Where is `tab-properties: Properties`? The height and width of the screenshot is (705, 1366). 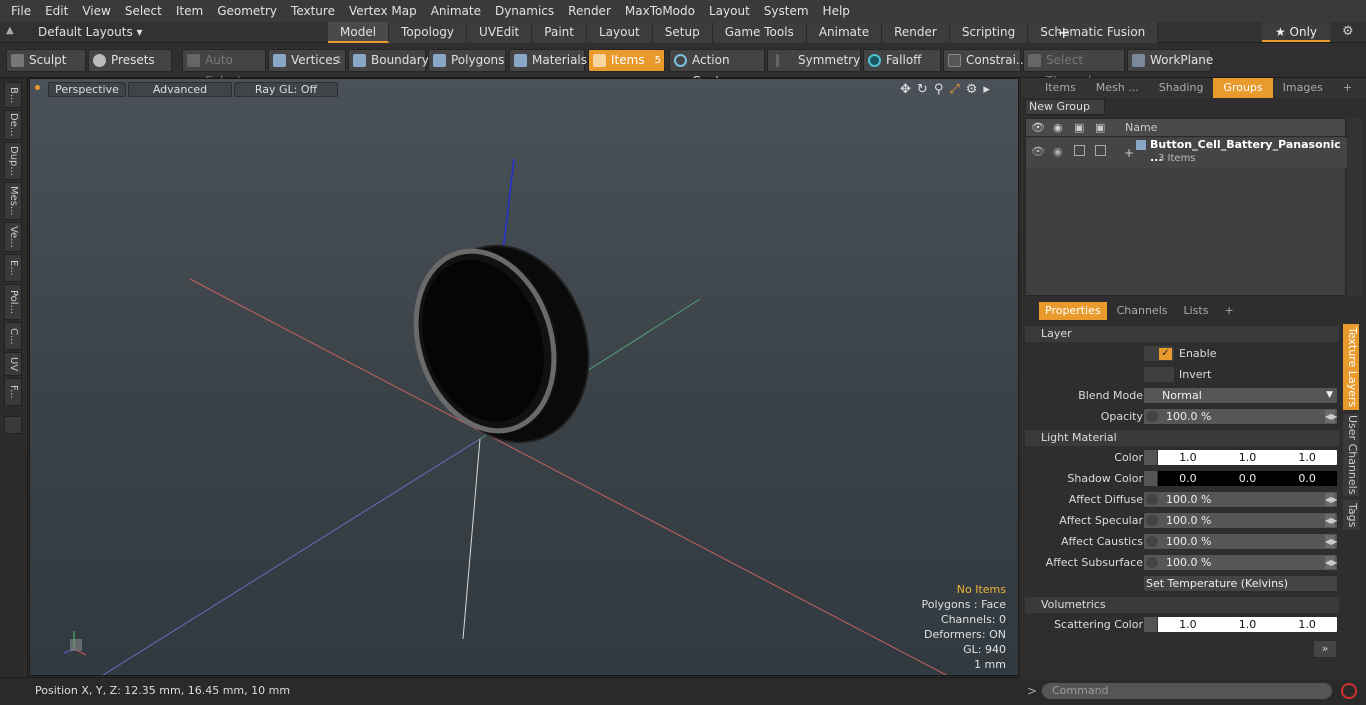 tab-properties: Properties is located at coordinates (1073, 311).